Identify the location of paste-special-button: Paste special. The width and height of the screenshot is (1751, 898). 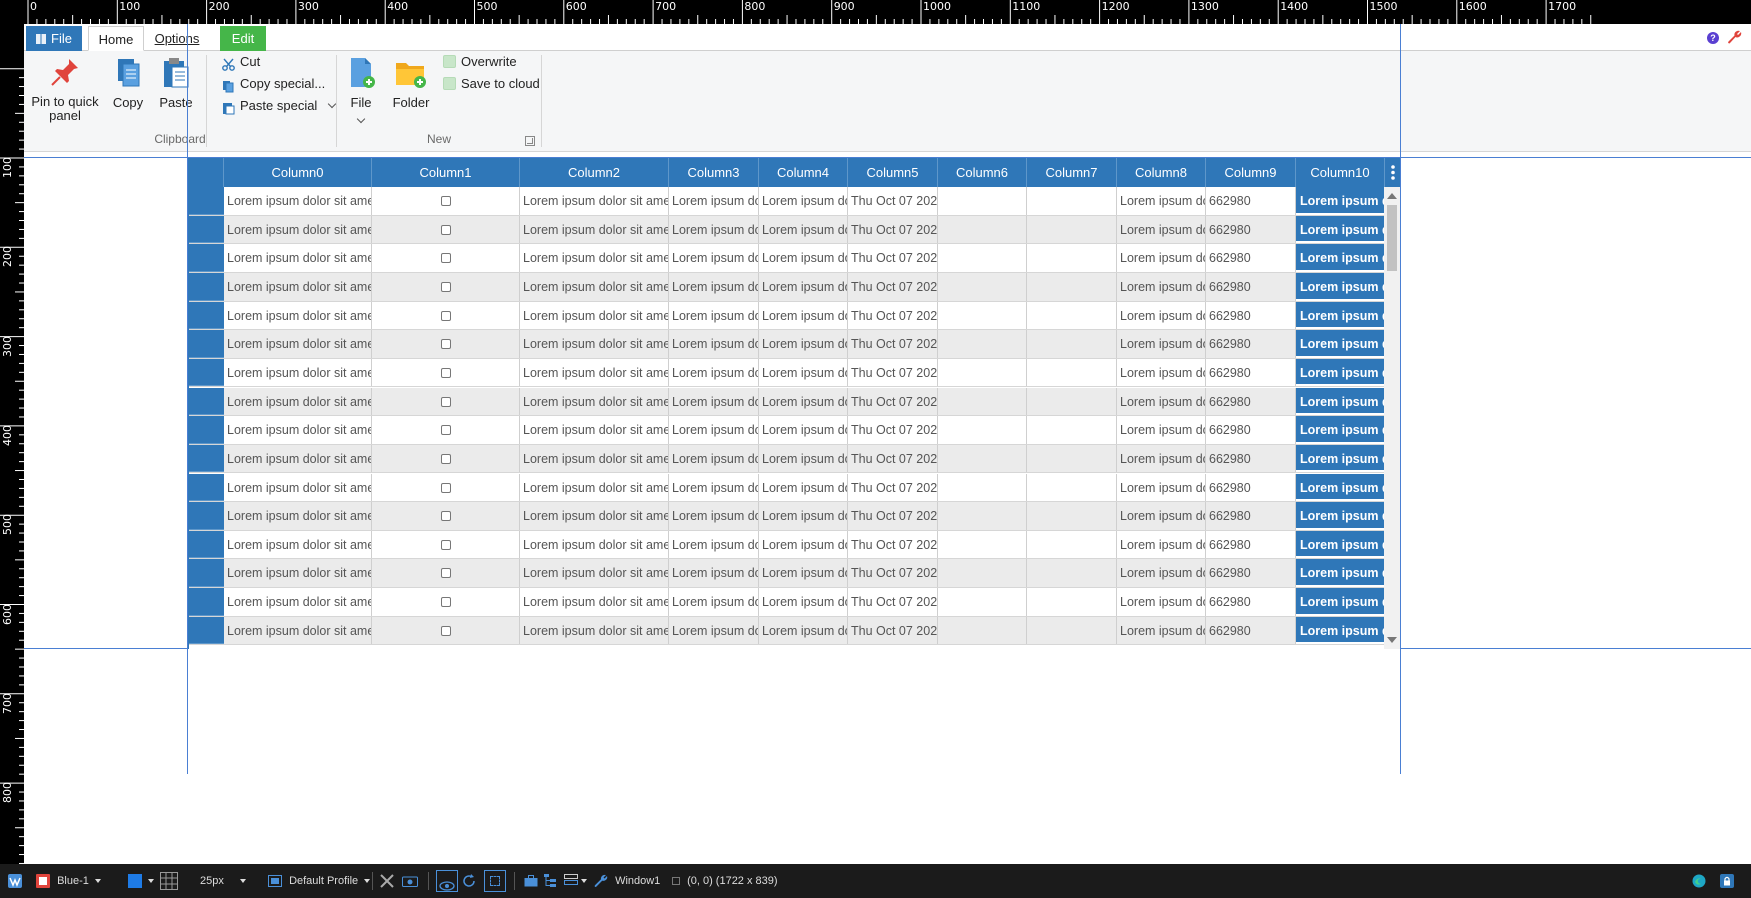
(278, 106).